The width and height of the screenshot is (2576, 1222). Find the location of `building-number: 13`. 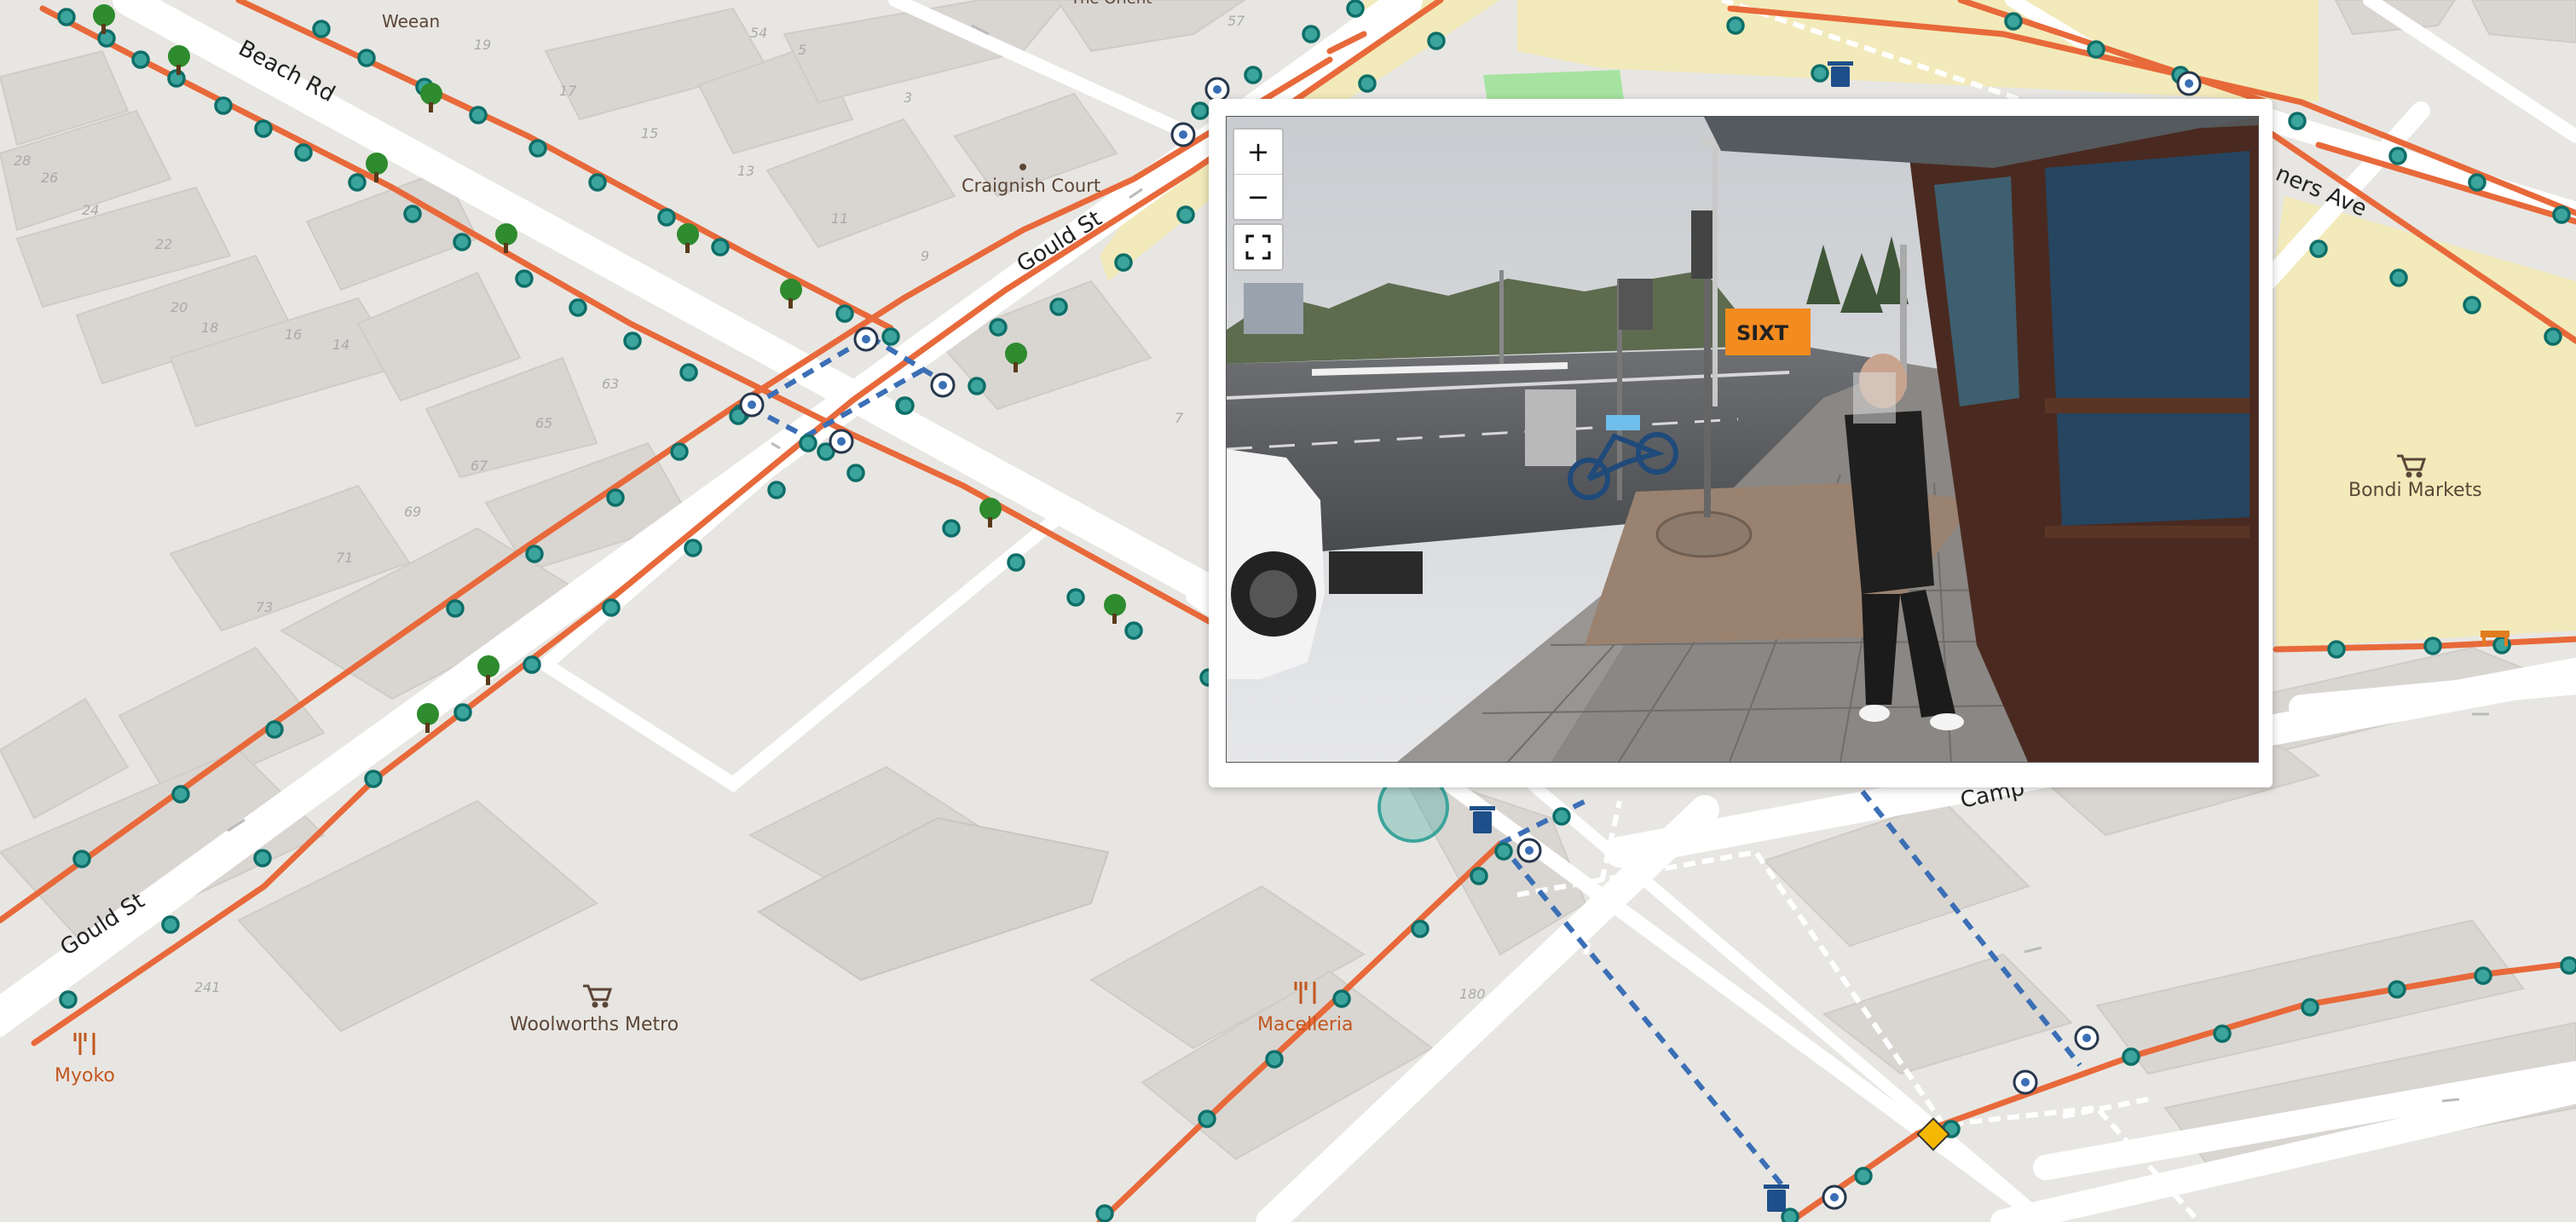

building-number: 13 is located at coordinates (745, 171).